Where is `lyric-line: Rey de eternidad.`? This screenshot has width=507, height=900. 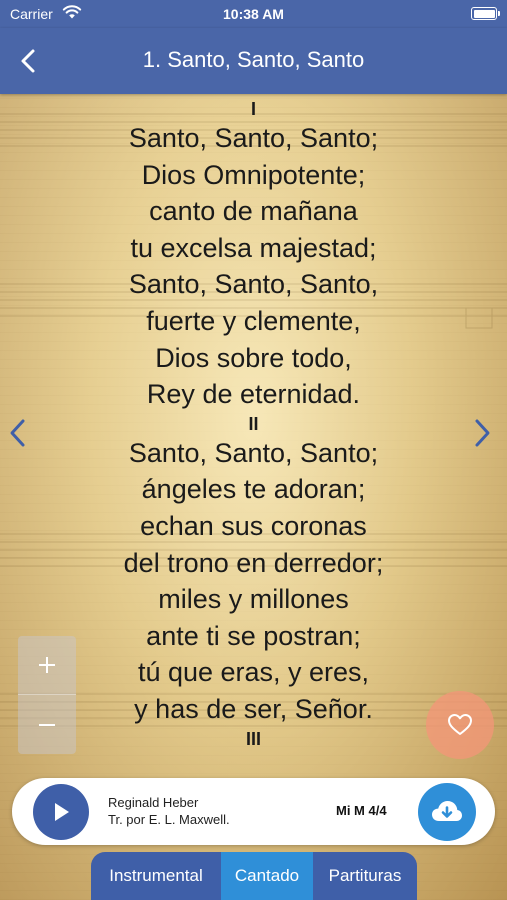
lyric-line: Rey de eternidad. is located at coordinates (253, 394).